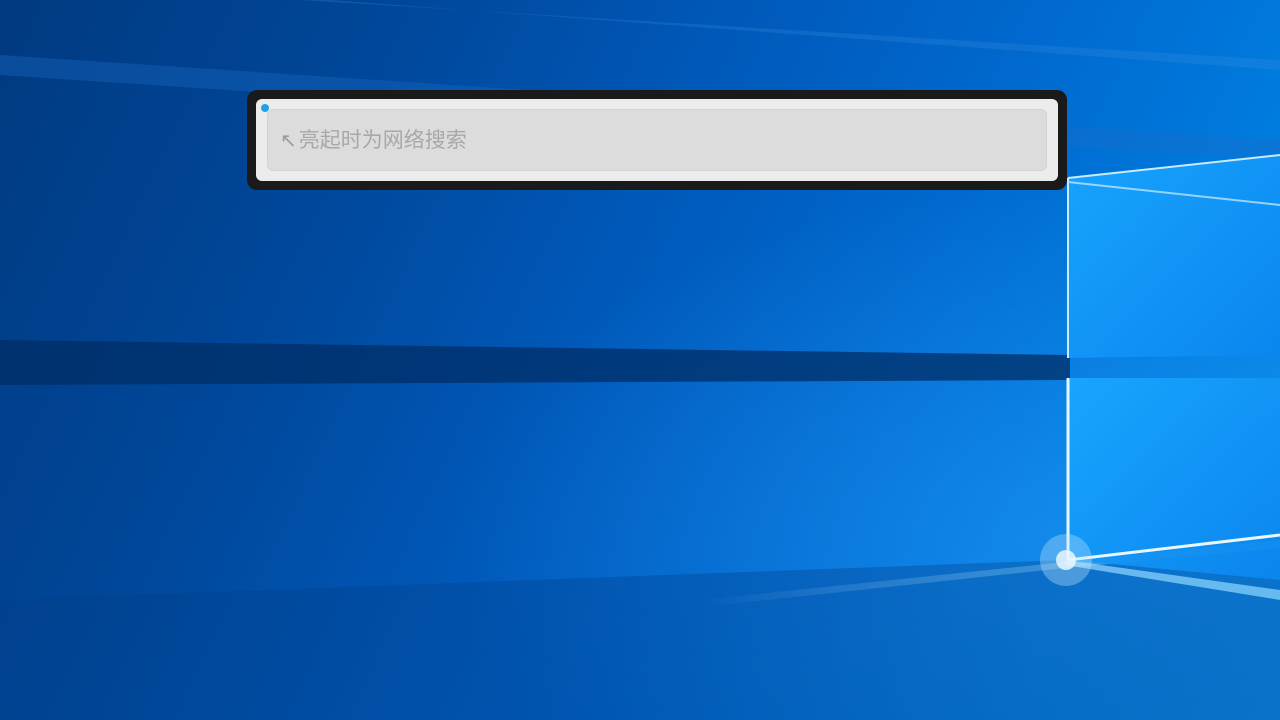 This screenshot has width=1280, height=720. I want to click on launcher-window: ↖, so click(657, 140).